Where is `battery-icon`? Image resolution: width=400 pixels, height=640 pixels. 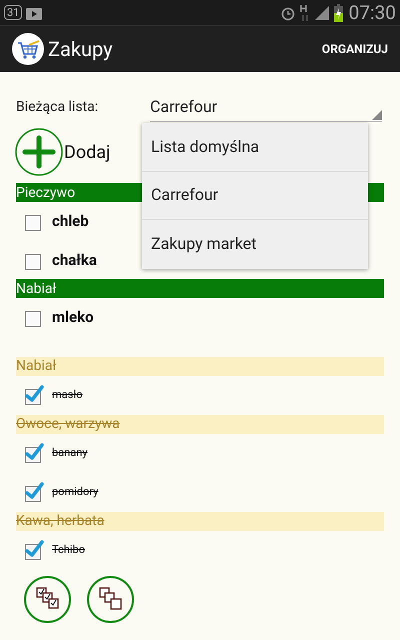 battery-icon is located at coordinates (338, 13).